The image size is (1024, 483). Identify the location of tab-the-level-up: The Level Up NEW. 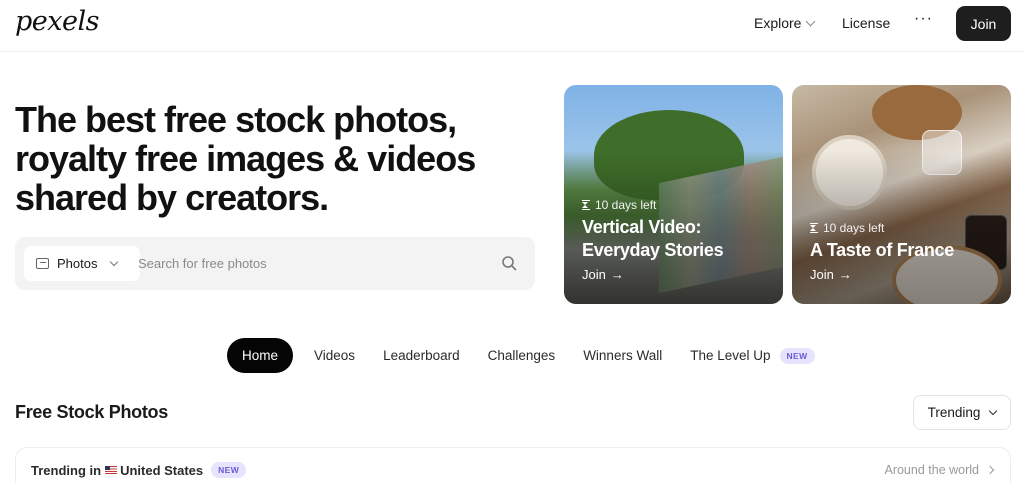
(752, 355).